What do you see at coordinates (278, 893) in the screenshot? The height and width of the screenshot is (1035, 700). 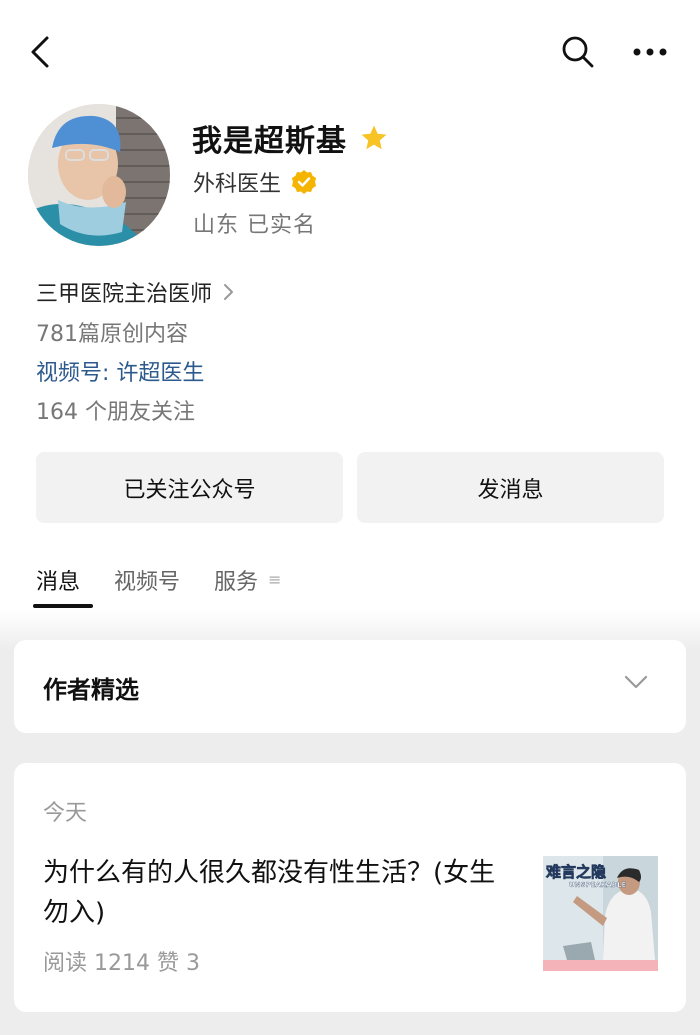 I see `article-headline: 为什么有的人很久都没有性生活？(女生勿入)` at bounding box center [278, 893].